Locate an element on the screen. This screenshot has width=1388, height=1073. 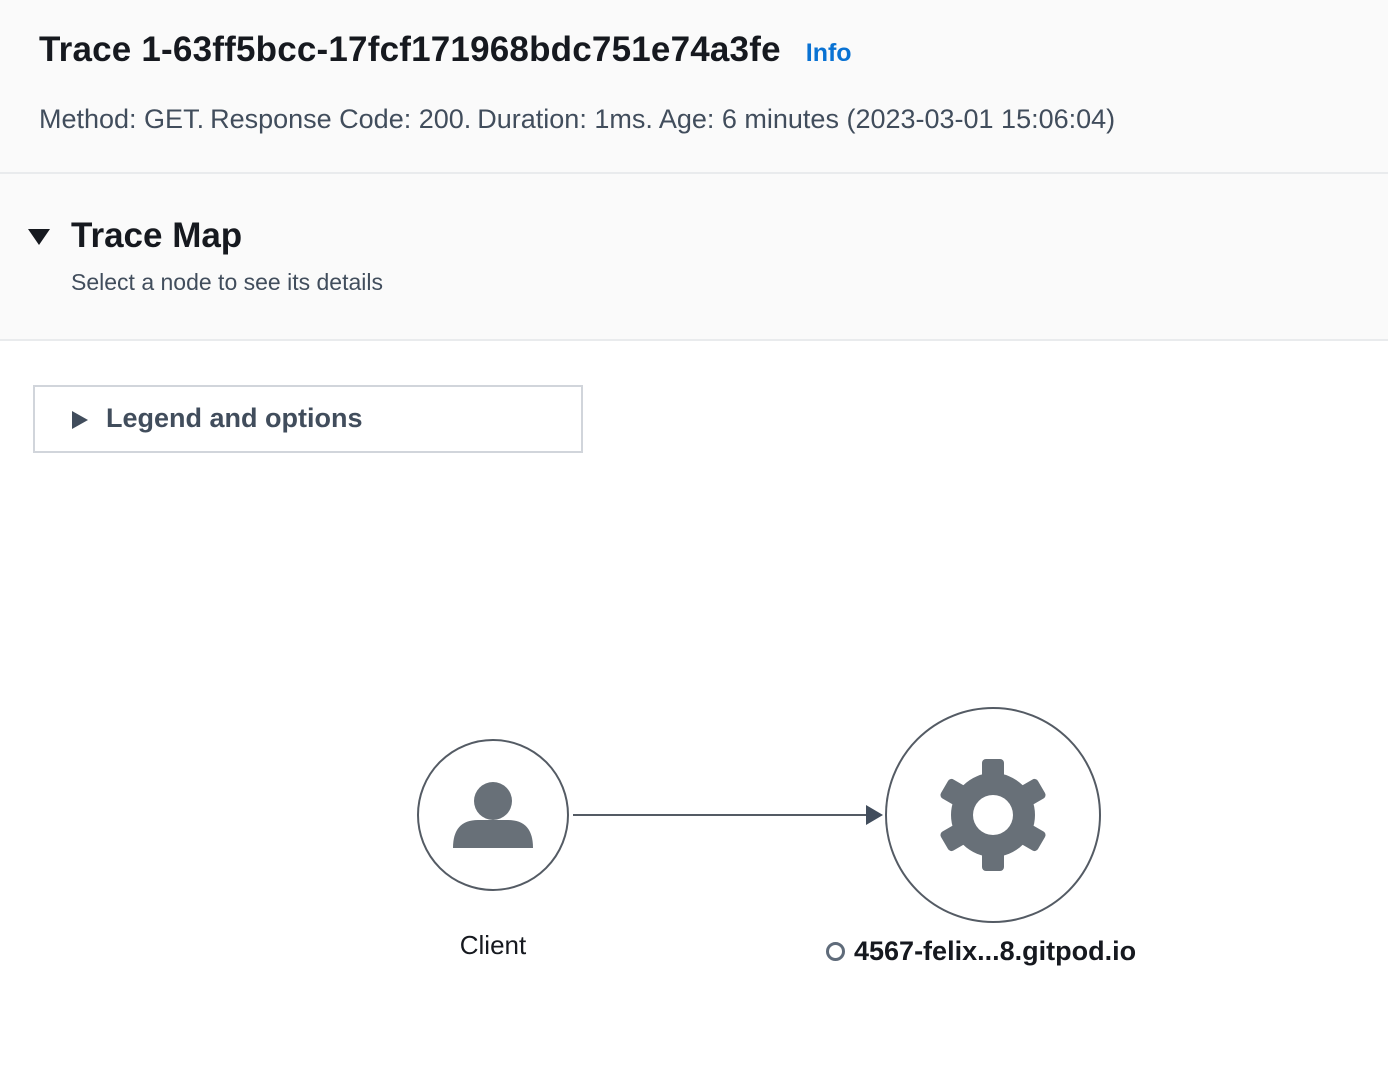
edge-client-to-service is located at coordinates (728, 815).